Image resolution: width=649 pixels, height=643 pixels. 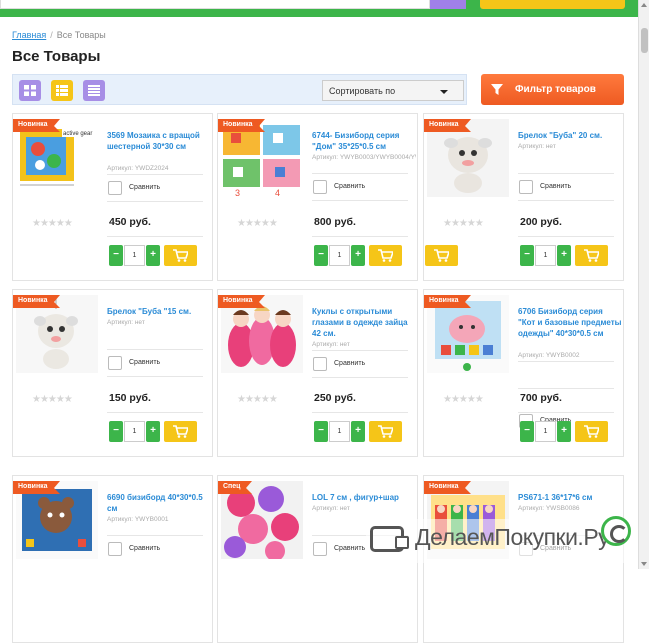 I want to click on product-price: 250 руб., so click(x=335, y=398).